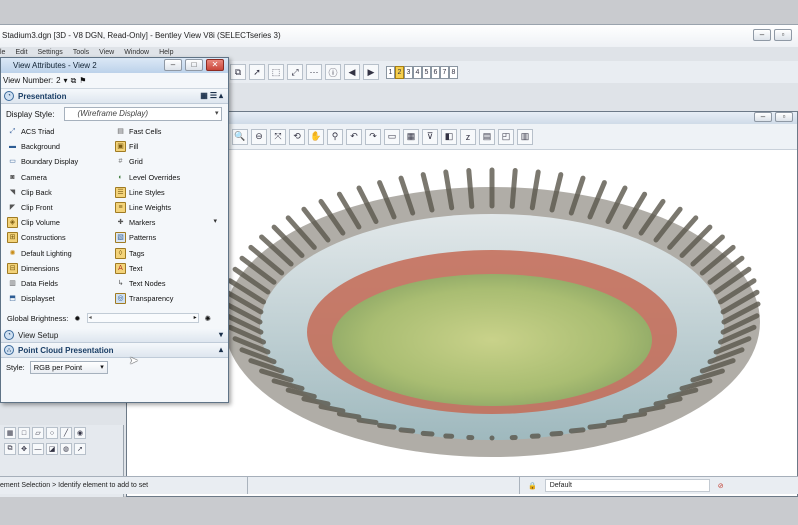 This screenshot has height=525, width=798. What do you see at coordinates (40, 147) in the screenshot?
I see `attribute-label: Background` at bounding box center [40, 147].